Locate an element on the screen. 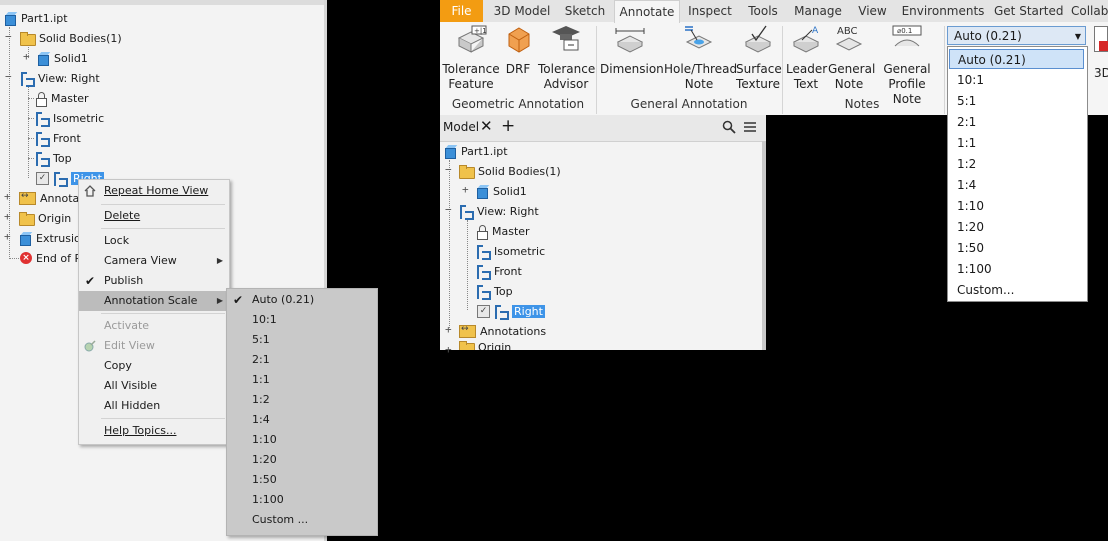  browser-scrollbar is located at coordinates (764, 245).